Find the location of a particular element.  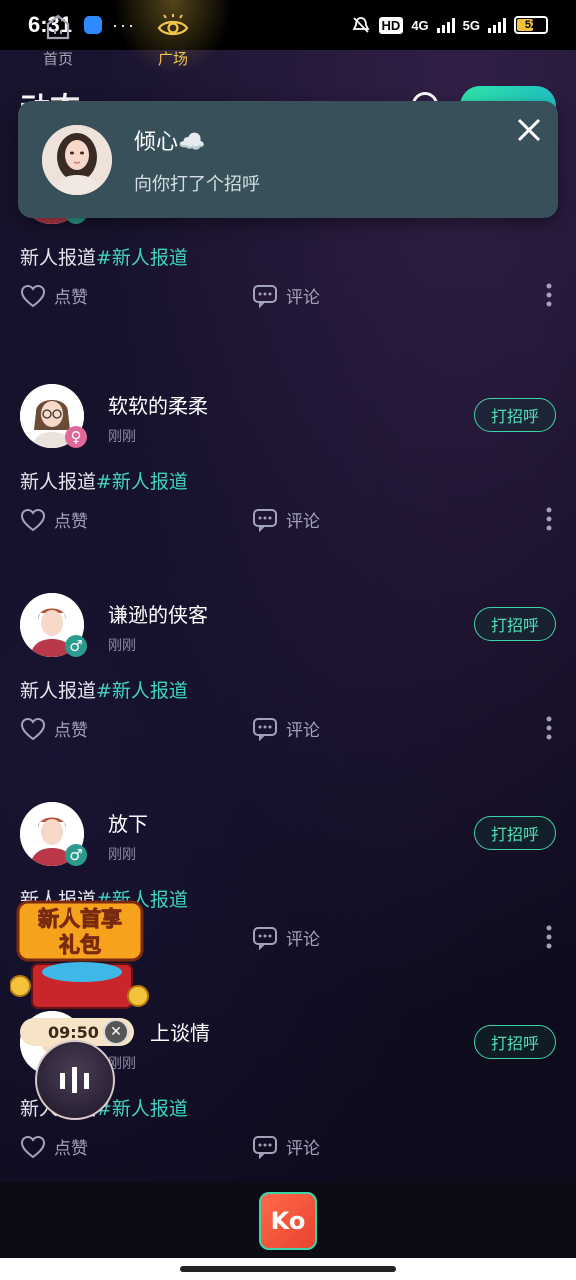

mute-icon is located at coordinates (360, 25).